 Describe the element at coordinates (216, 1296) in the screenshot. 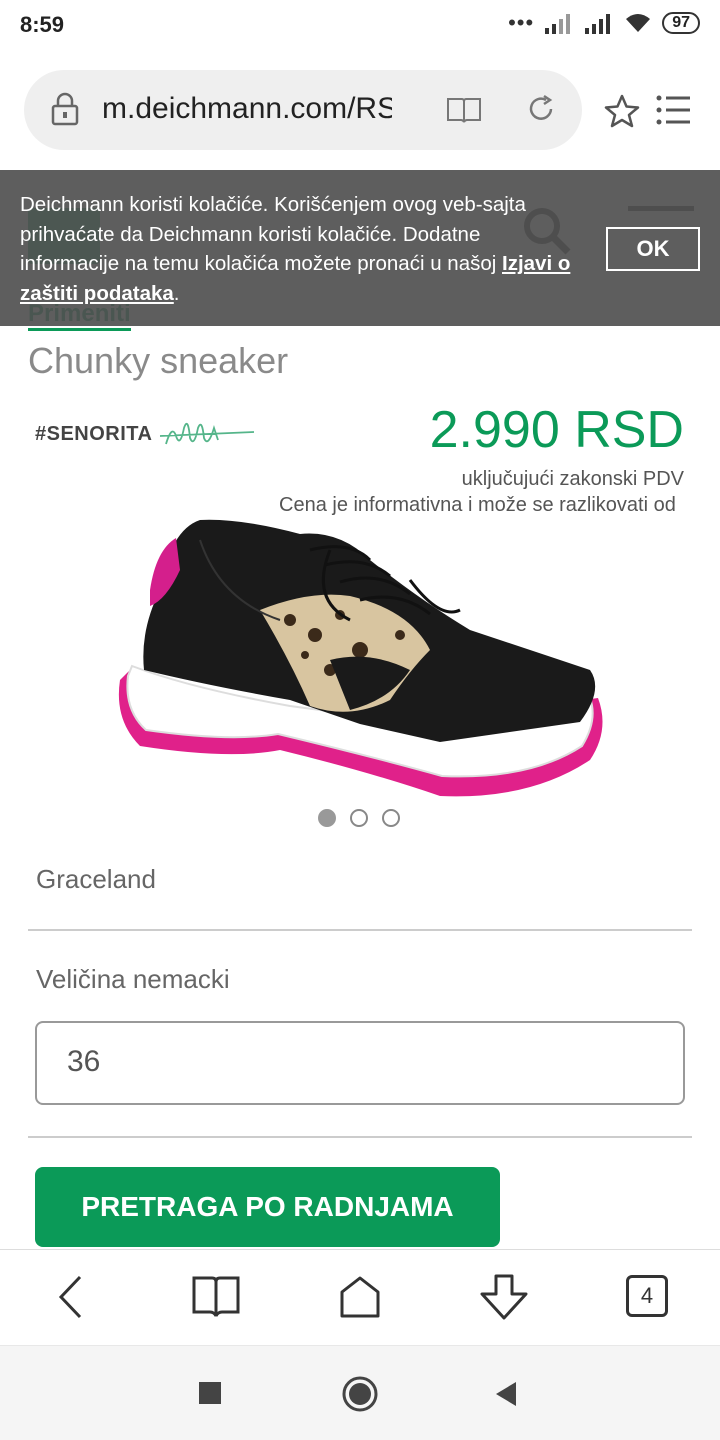

I see `bookmarks-icon` at that location.